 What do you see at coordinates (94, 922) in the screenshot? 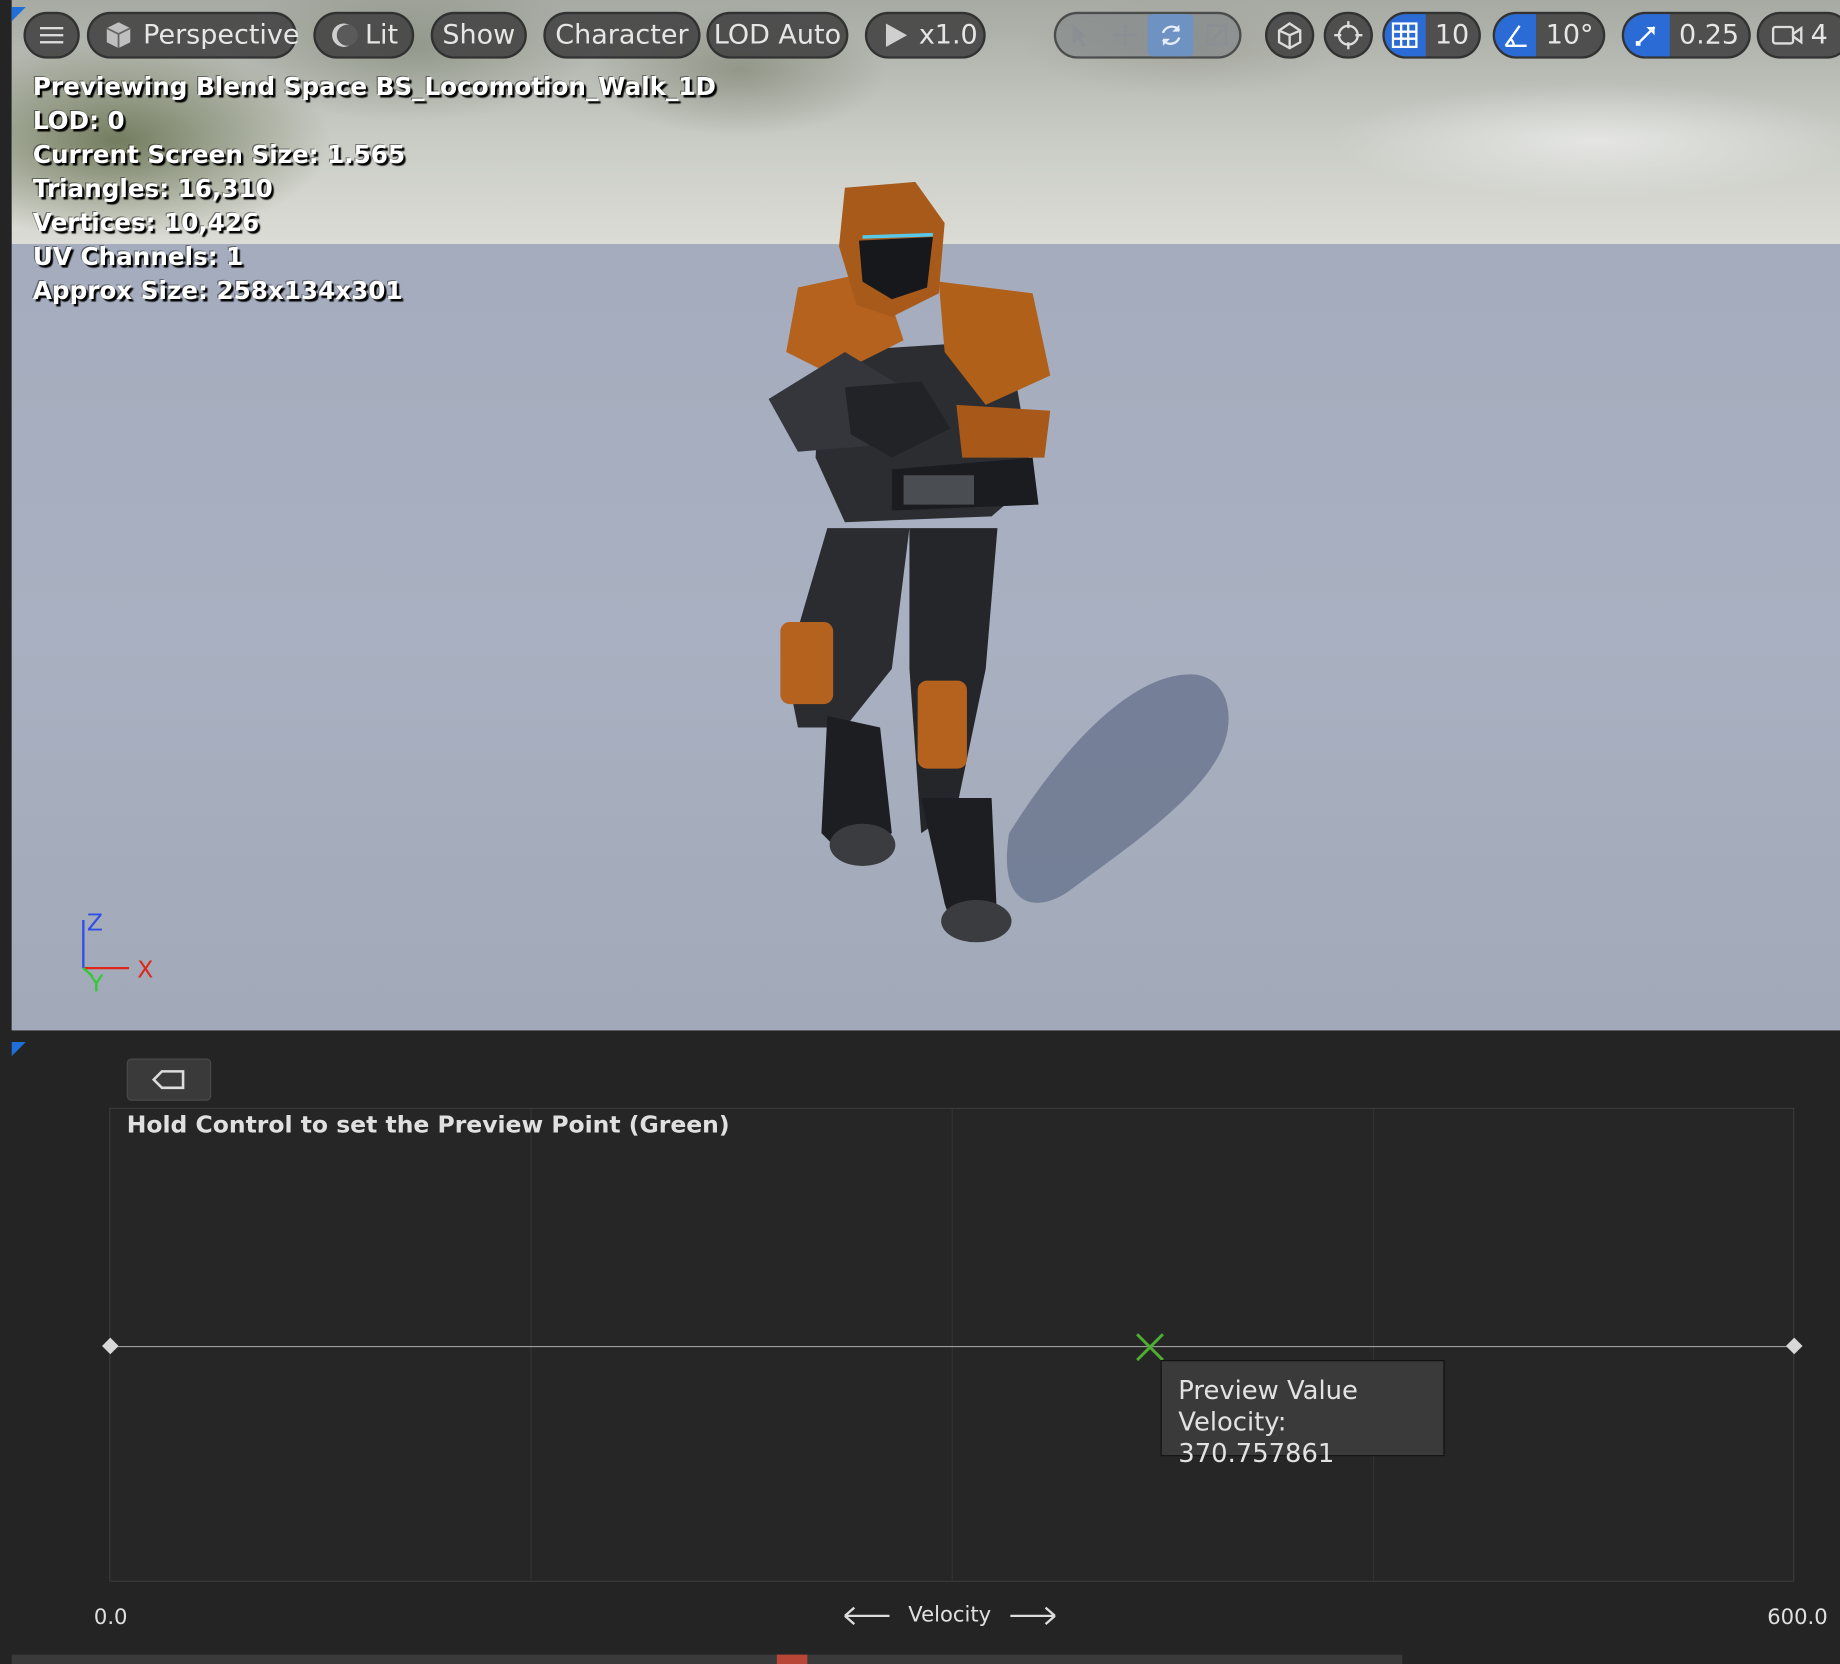
I see `axis-z-label: Z` at bounding box center [94, 922].